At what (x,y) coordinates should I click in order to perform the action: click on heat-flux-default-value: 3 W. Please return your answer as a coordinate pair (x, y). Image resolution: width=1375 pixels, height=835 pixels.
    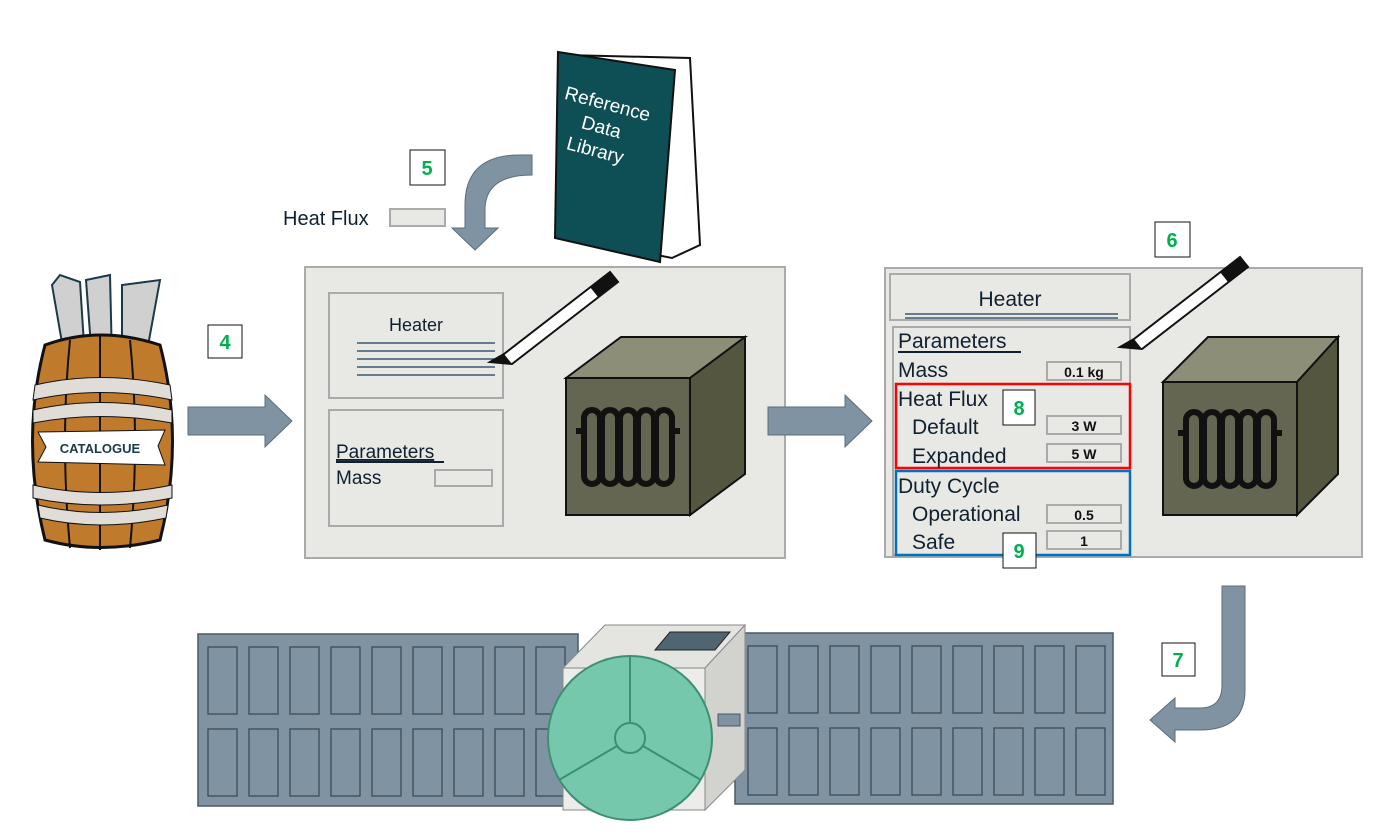
    Looking at the image, I should click on (1085, 426).